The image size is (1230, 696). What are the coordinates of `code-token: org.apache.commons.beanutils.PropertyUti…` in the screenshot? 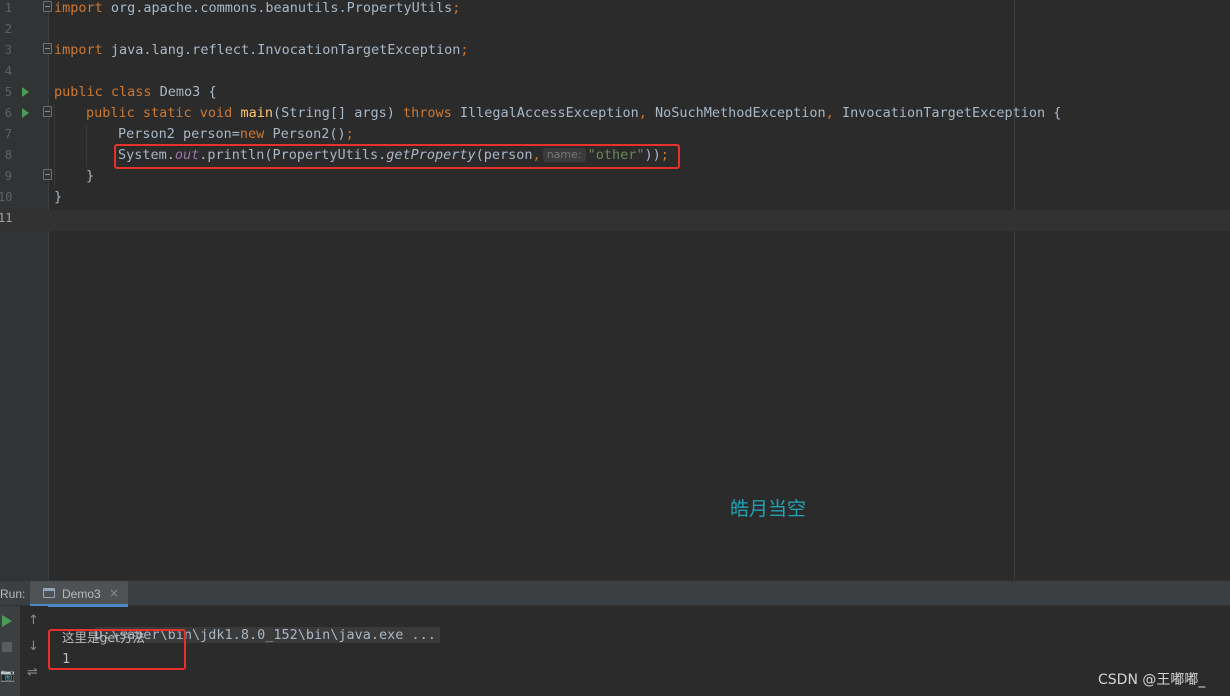 It's located at (277, 8).